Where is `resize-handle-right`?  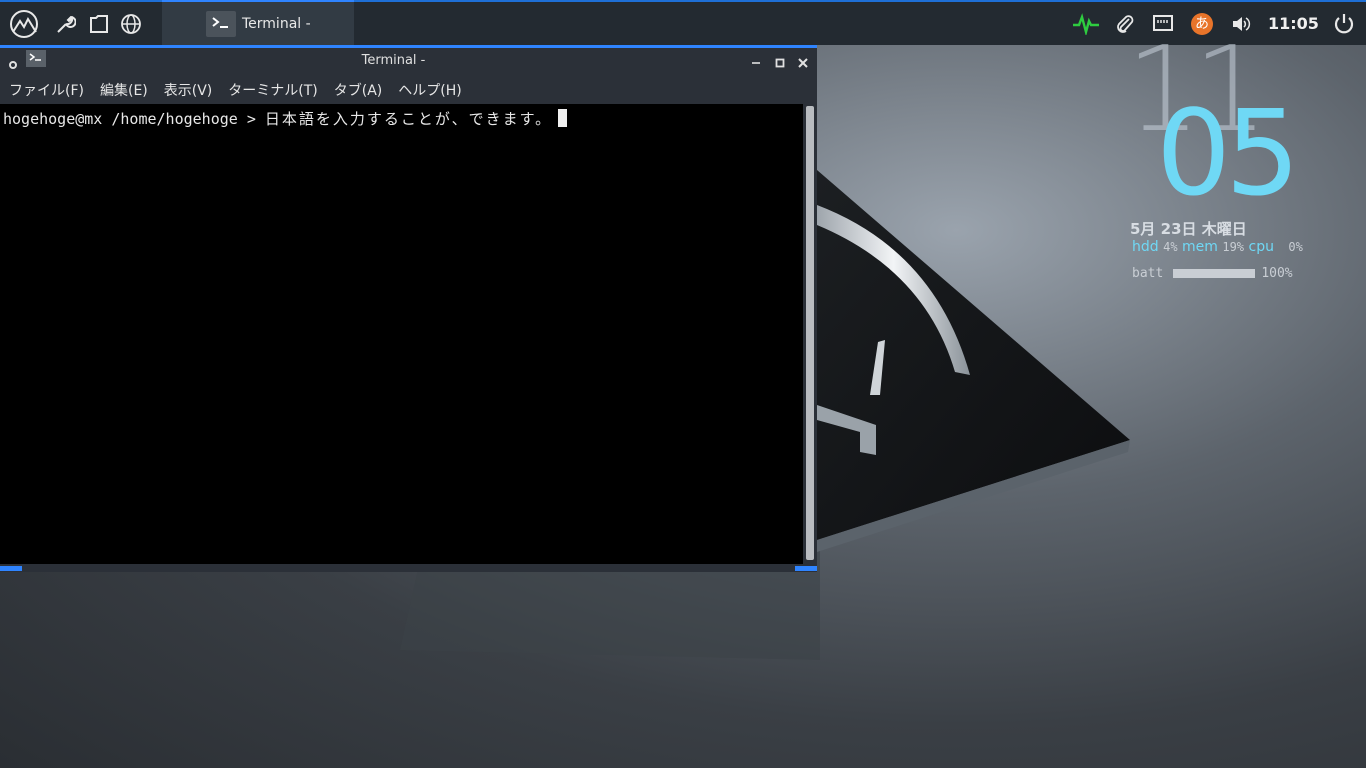
resize-handle-right is located at coordinates (806, 568).